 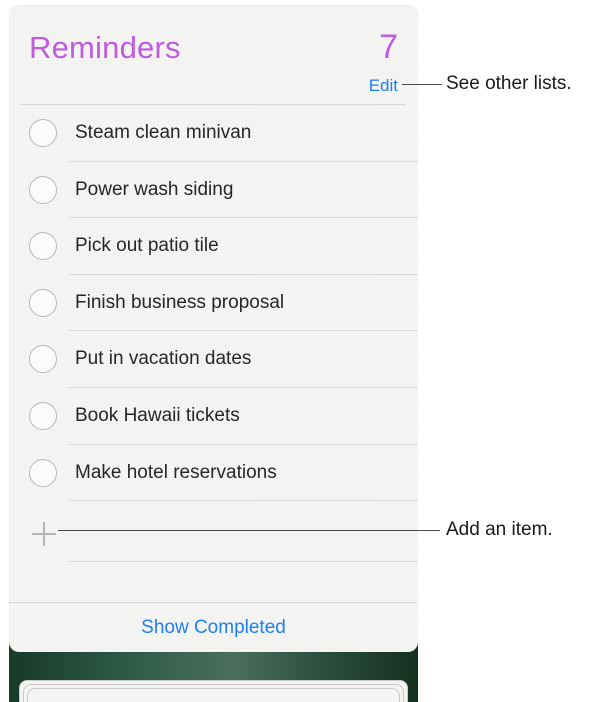 What do you see at coordinates (163, 359) in the screenshot?
I see `reminder-label: Put in vacation dates` at bounding box center [163, 359].